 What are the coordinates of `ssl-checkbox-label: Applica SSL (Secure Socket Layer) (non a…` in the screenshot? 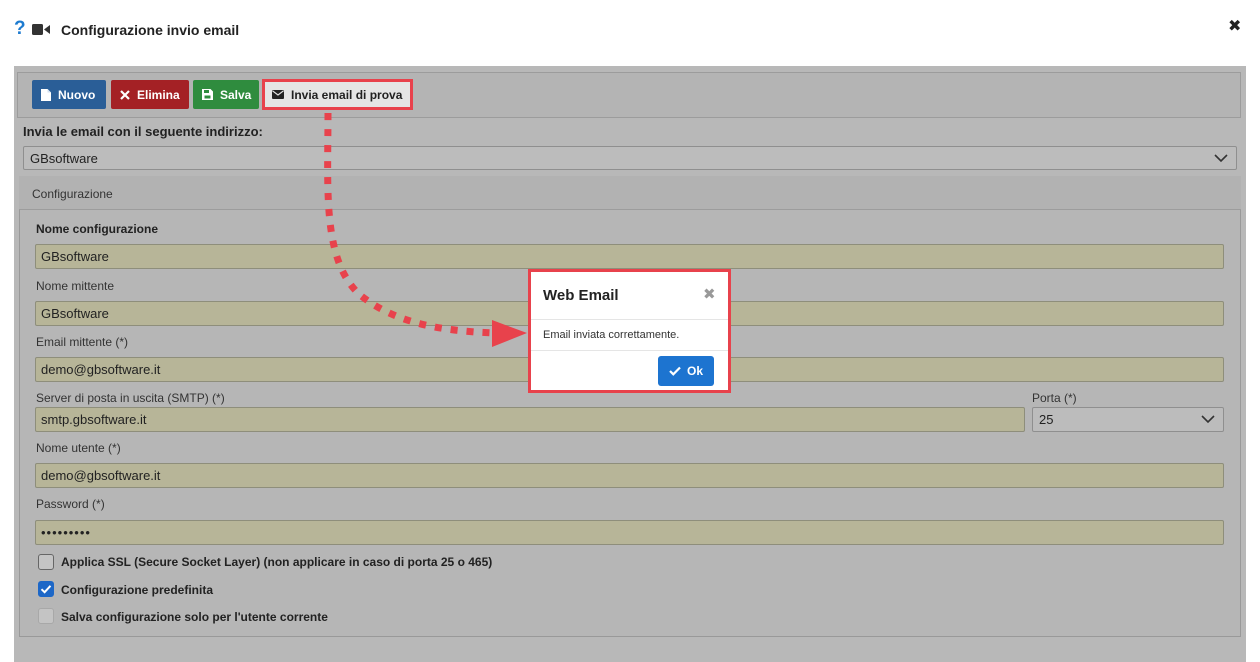 It's located at (277, 562).